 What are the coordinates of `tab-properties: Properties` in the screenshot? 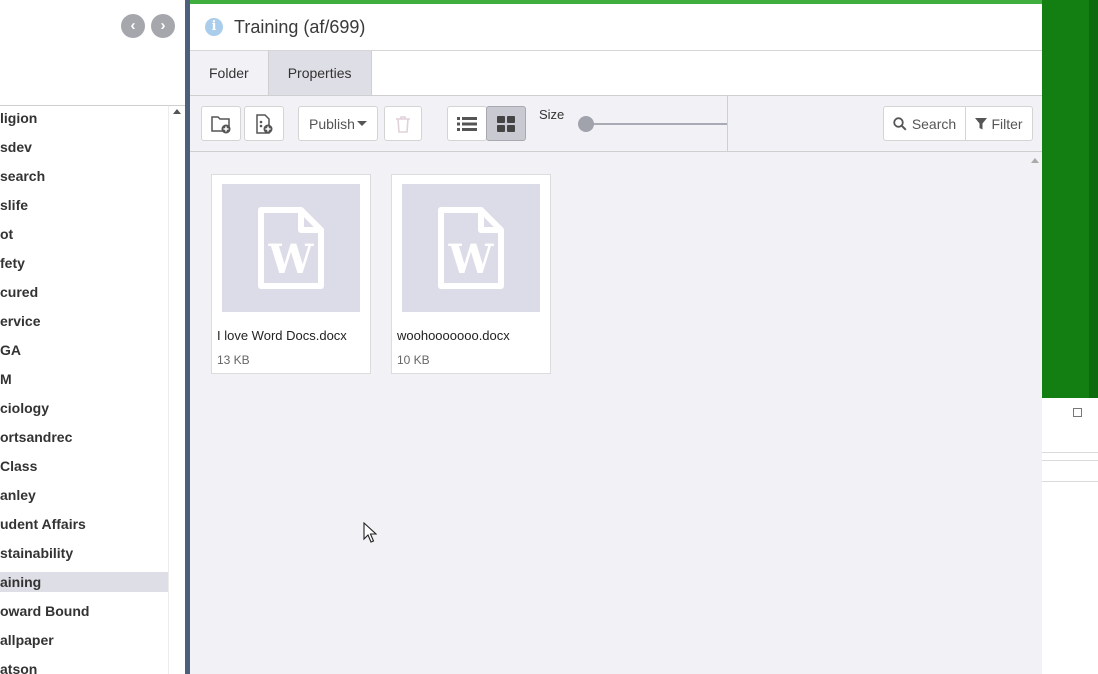 It's located at (320, 73).